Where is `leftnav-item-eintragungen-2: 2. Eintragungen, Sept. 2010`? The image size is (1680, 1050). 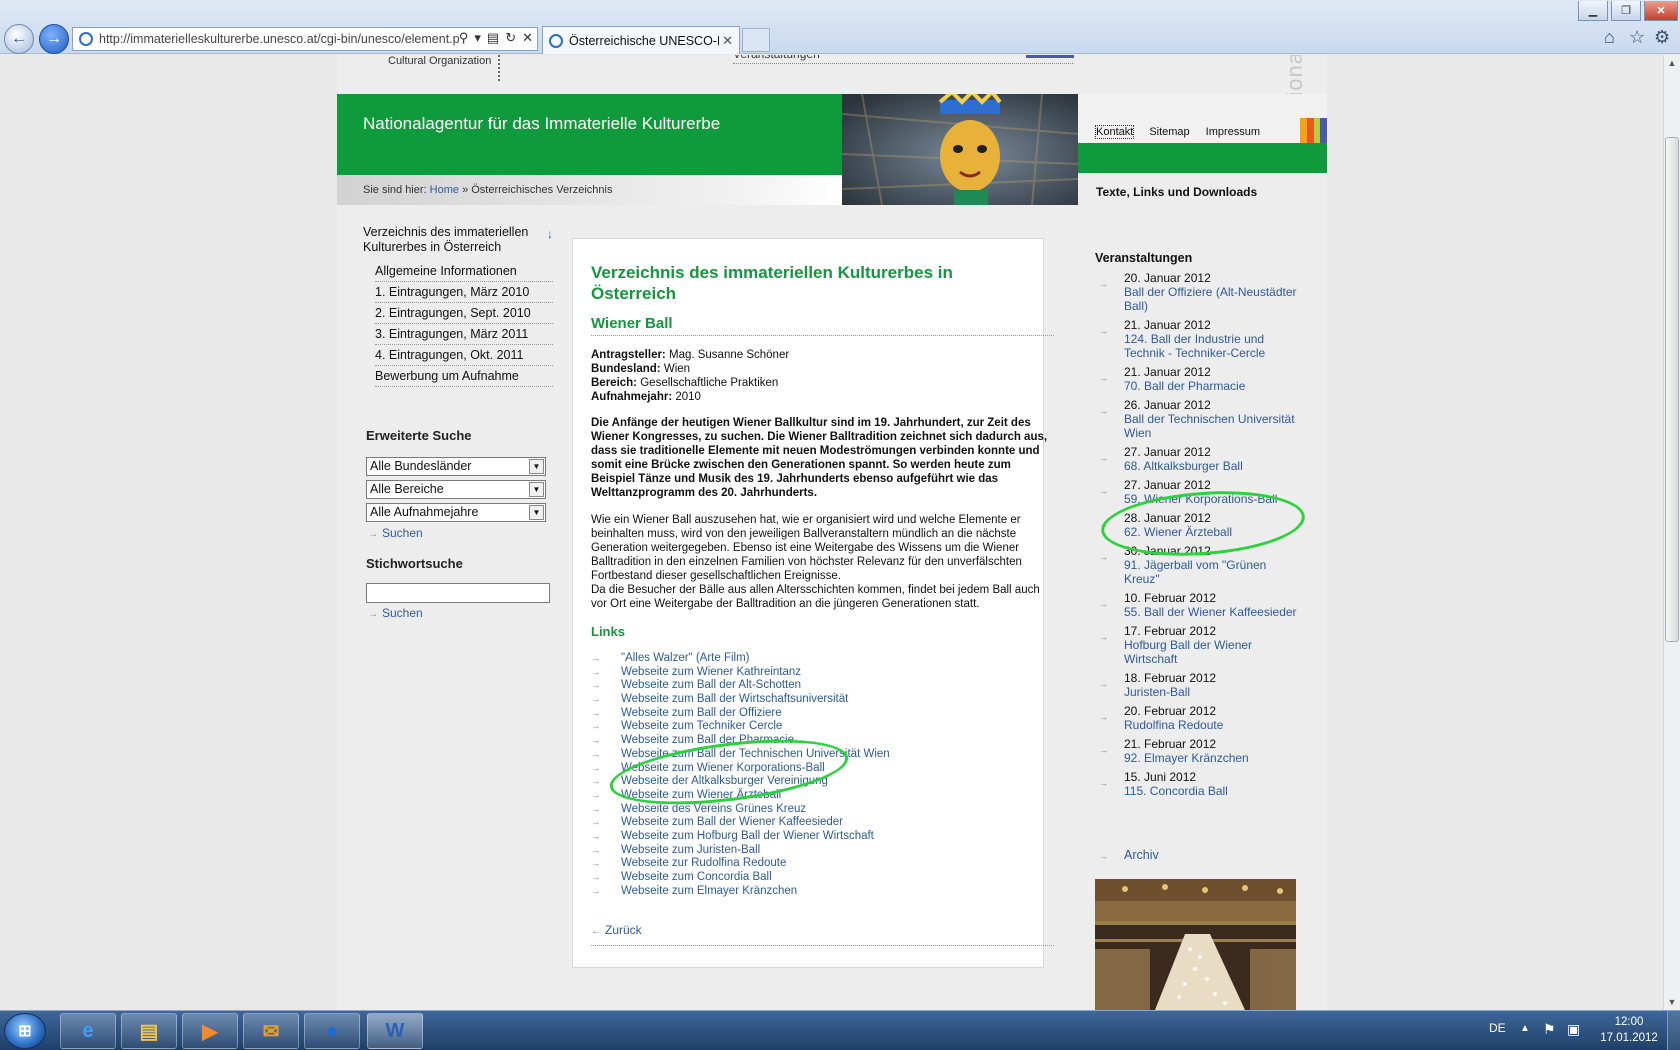 leftnav-item-eintragungen-2: 2. Eintragungen, Sept. 2010 is located at coordinates (464, 313).